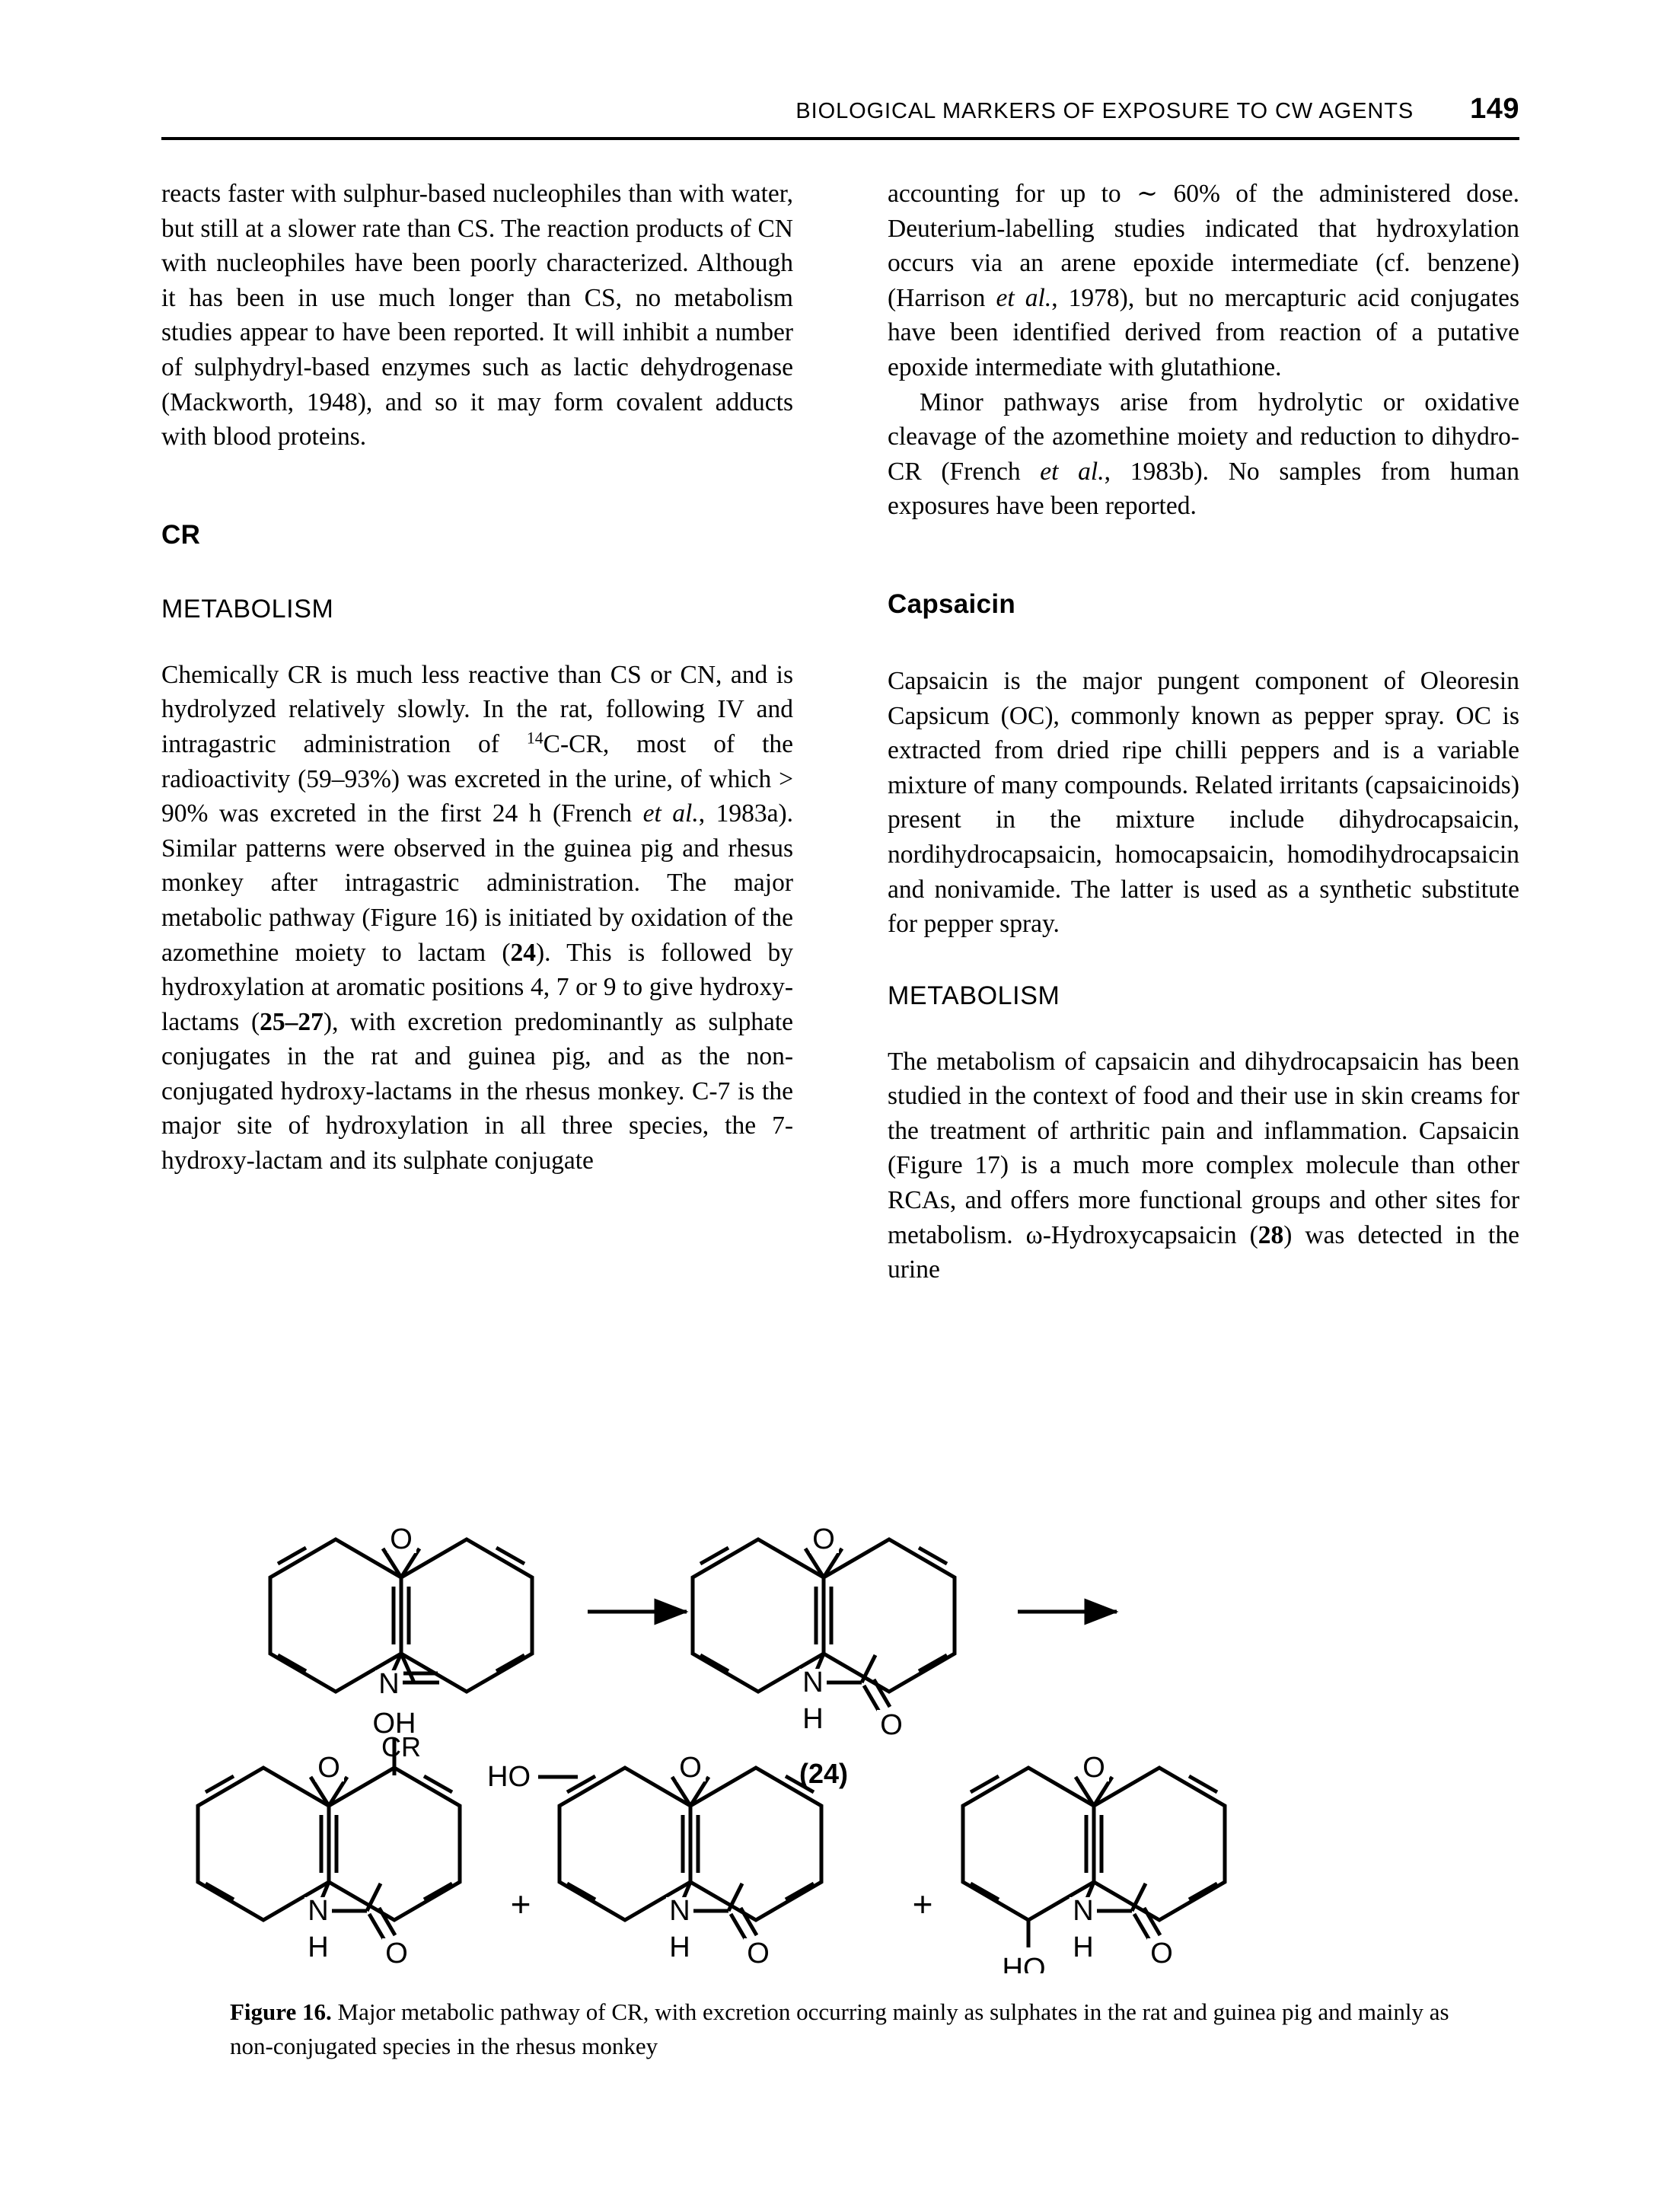  I want to click on compound-ref-24: 24, so click(523, 953).